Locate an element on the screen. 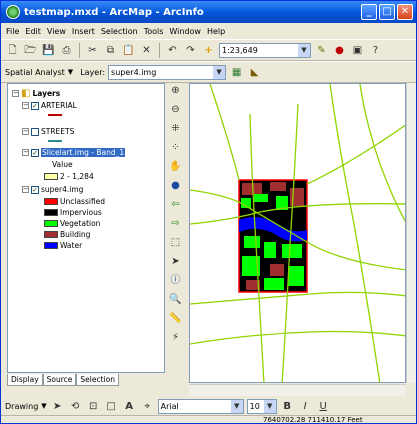 The width and height of the screenshot is (417, 424). legend-label: 2 - 1,284 is located at coordinates (77, 176).